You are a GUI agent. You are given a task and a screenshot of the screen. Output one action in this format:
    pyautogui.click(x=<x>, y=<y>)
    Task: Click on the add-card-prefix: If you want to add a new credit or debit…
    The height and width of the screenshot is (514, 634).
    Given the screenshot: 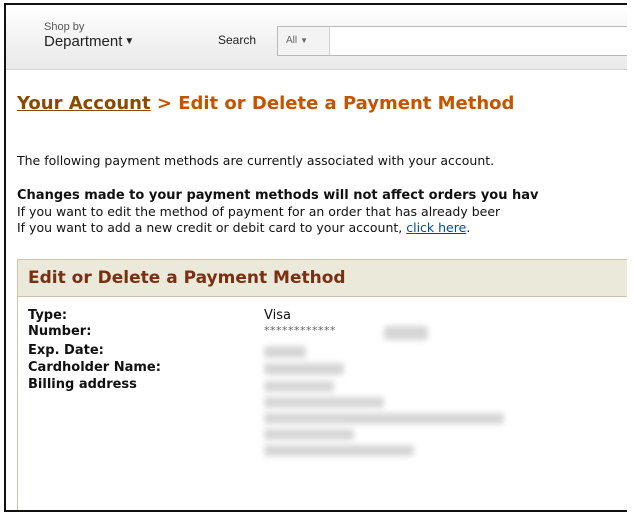 What is the action you would take?
    pyautogui.click(x=212, y=227)
    